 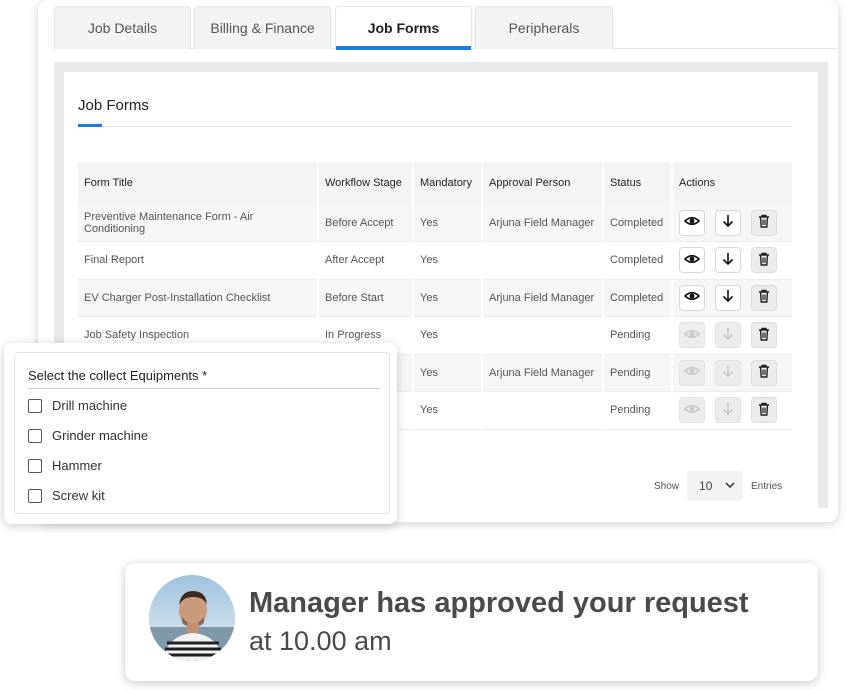 I want to click on entries-label: Entries, so click(x=767, y=486).